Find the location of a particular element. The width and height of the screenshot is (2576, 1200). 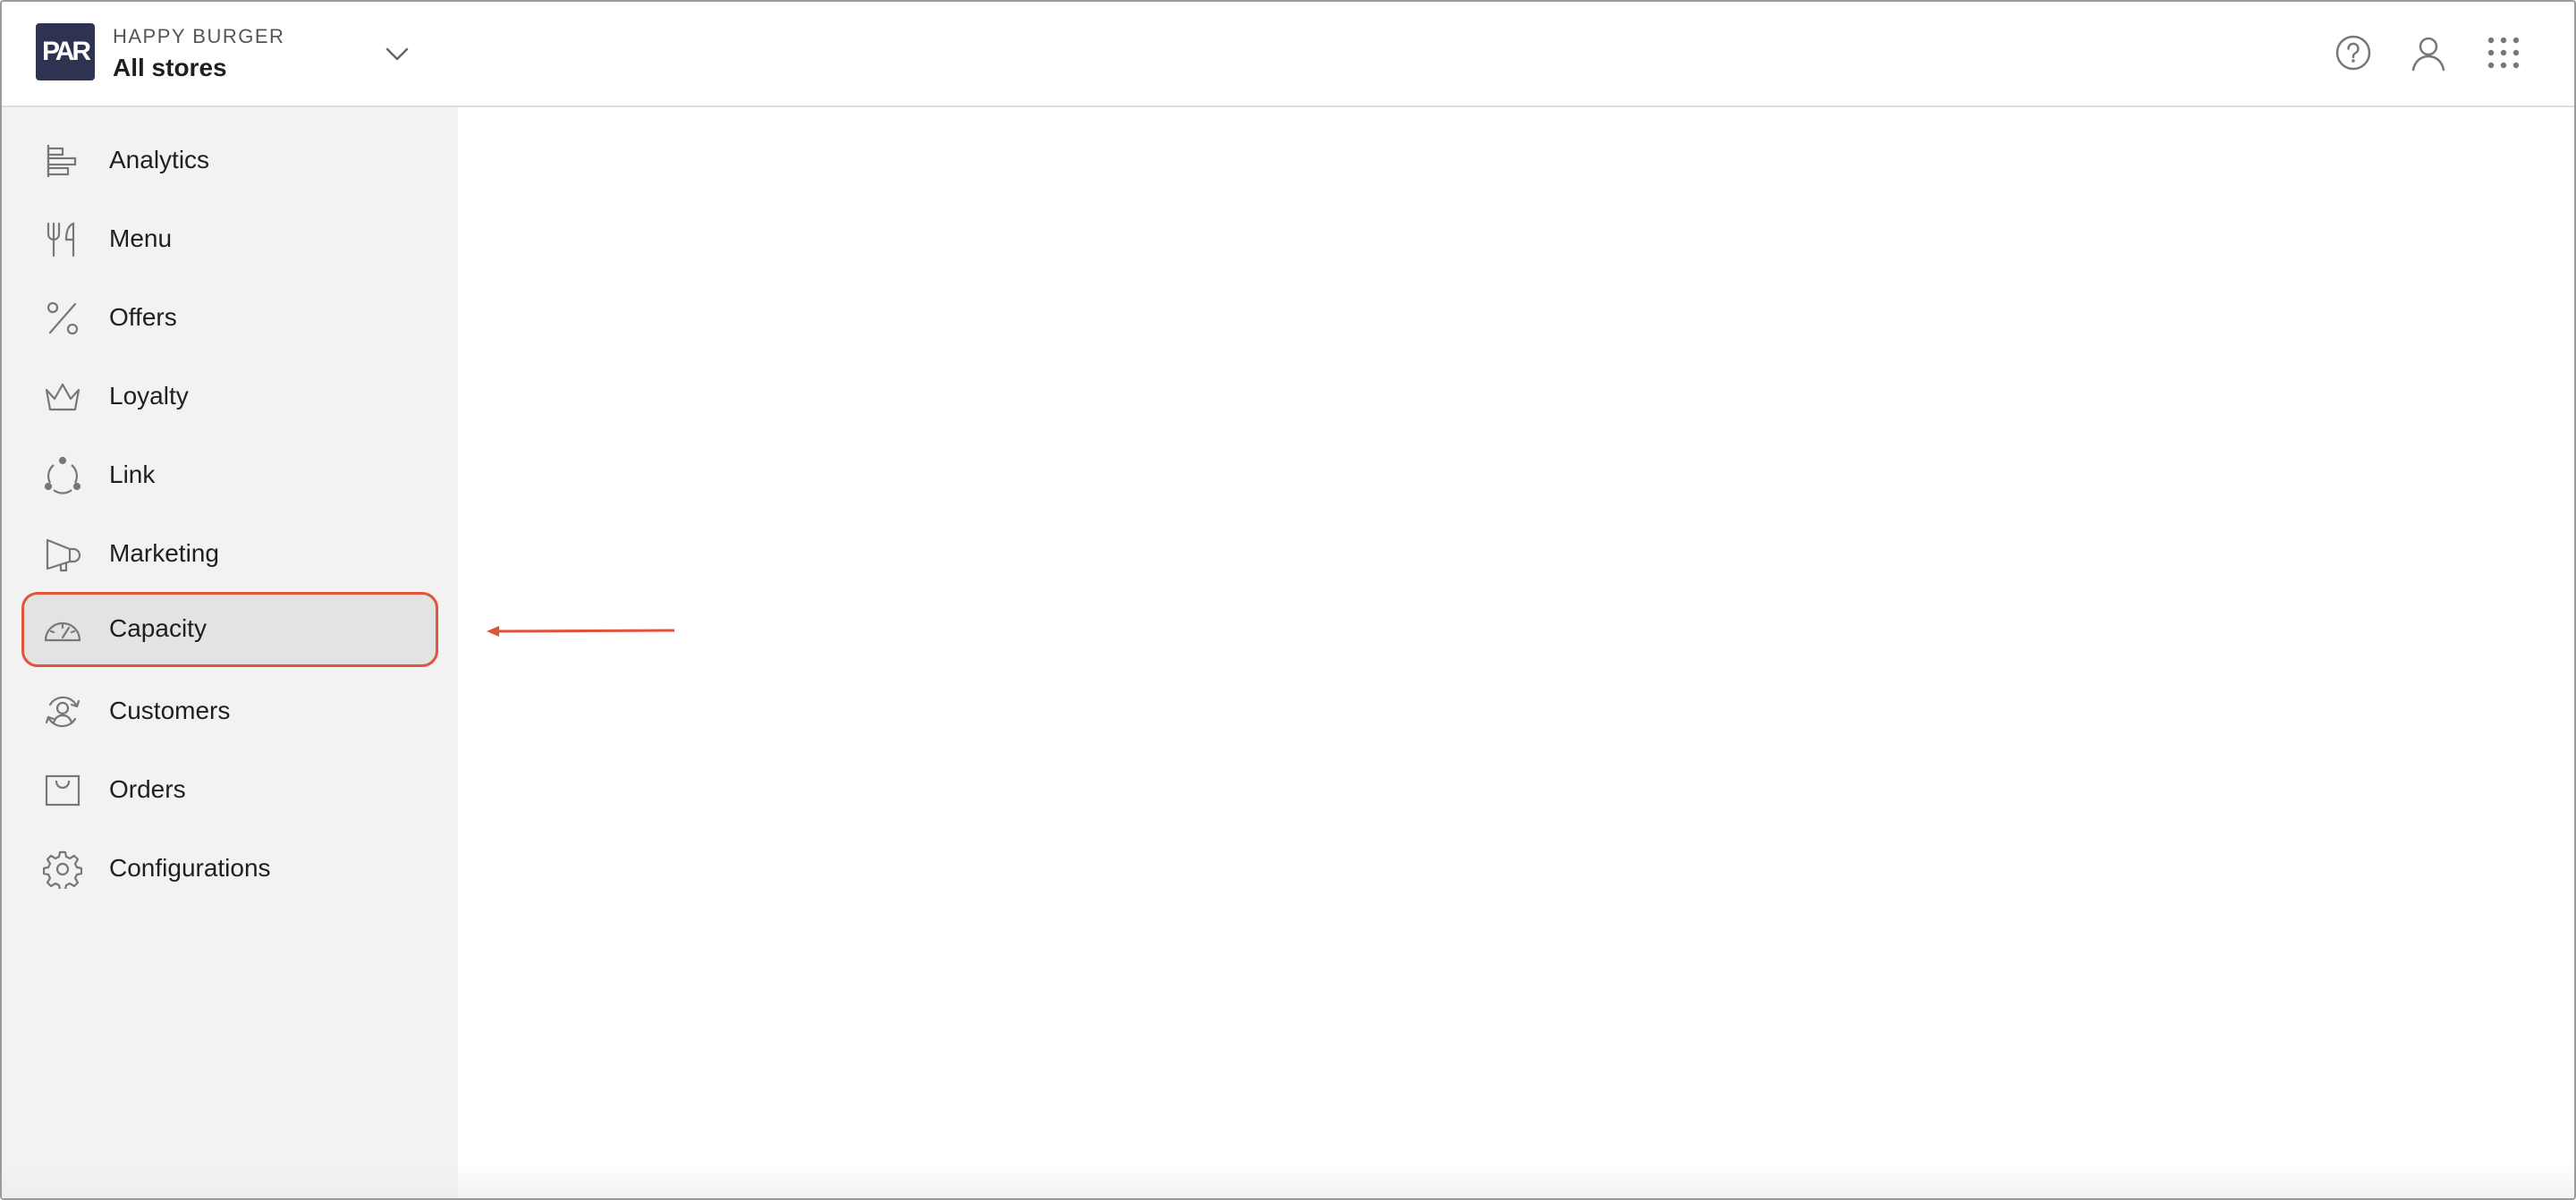

help-icon is located at coordinates (2353, 53).